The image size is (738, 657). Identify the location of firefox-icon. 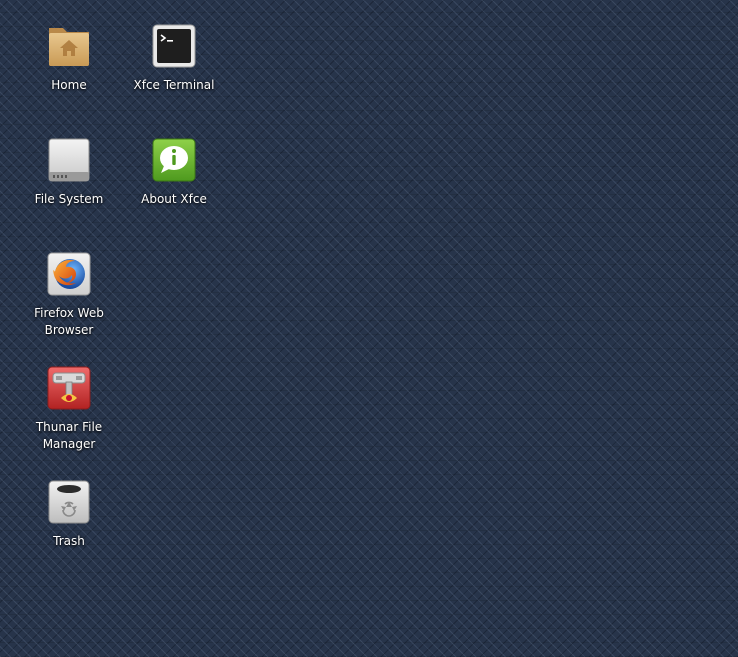
(69, 274).